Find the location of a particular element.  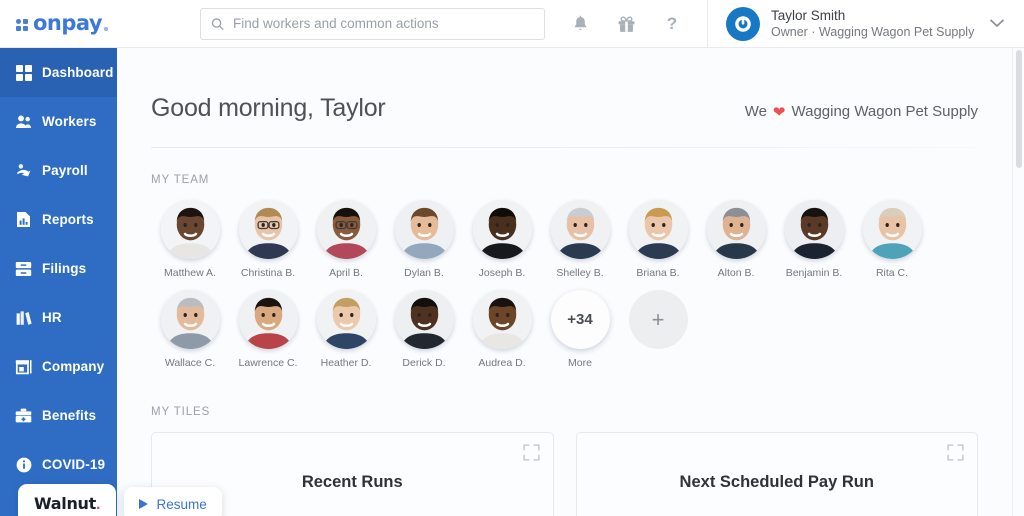

report-chart-icon is located at coordinates (23, 219).